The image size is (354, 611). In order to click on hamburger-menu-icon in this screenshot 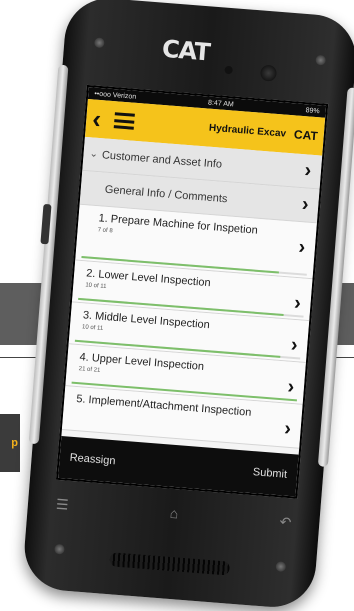, I will do `click(124, 121)`.